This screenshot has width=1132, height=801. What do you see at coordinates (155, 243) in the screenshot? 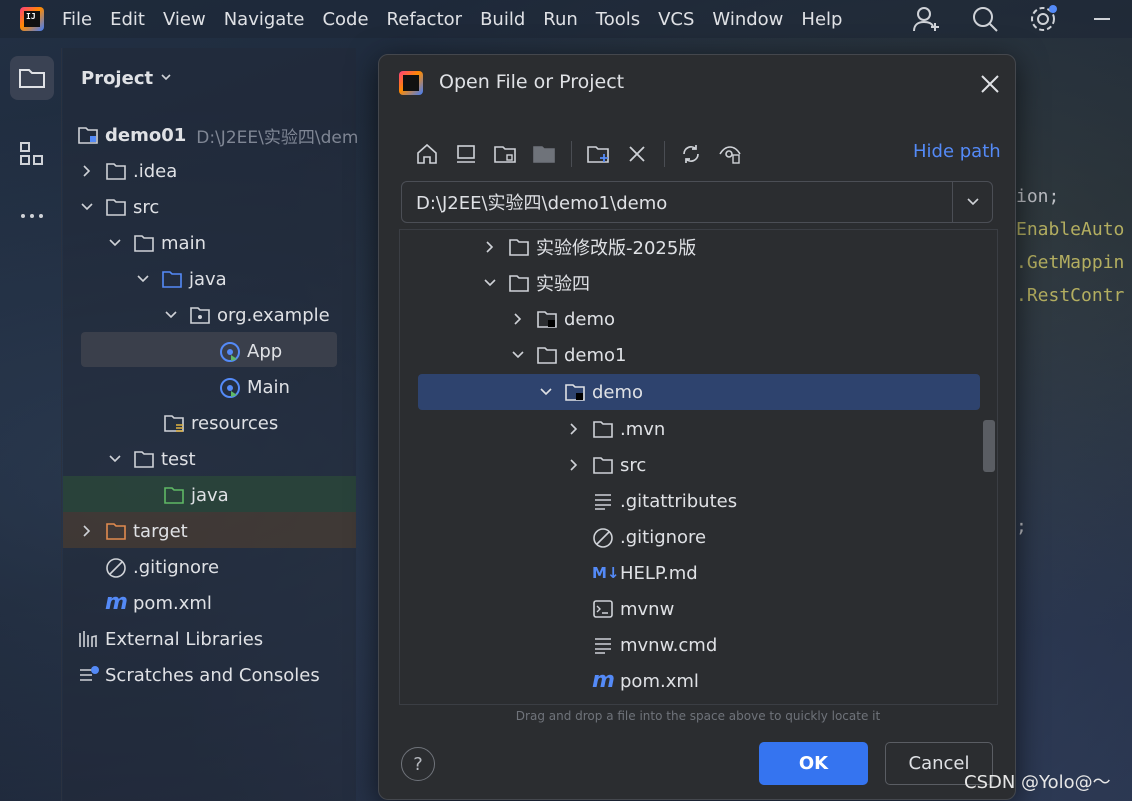
I see `tree-row-main: main` at bounding box center [155, 243].